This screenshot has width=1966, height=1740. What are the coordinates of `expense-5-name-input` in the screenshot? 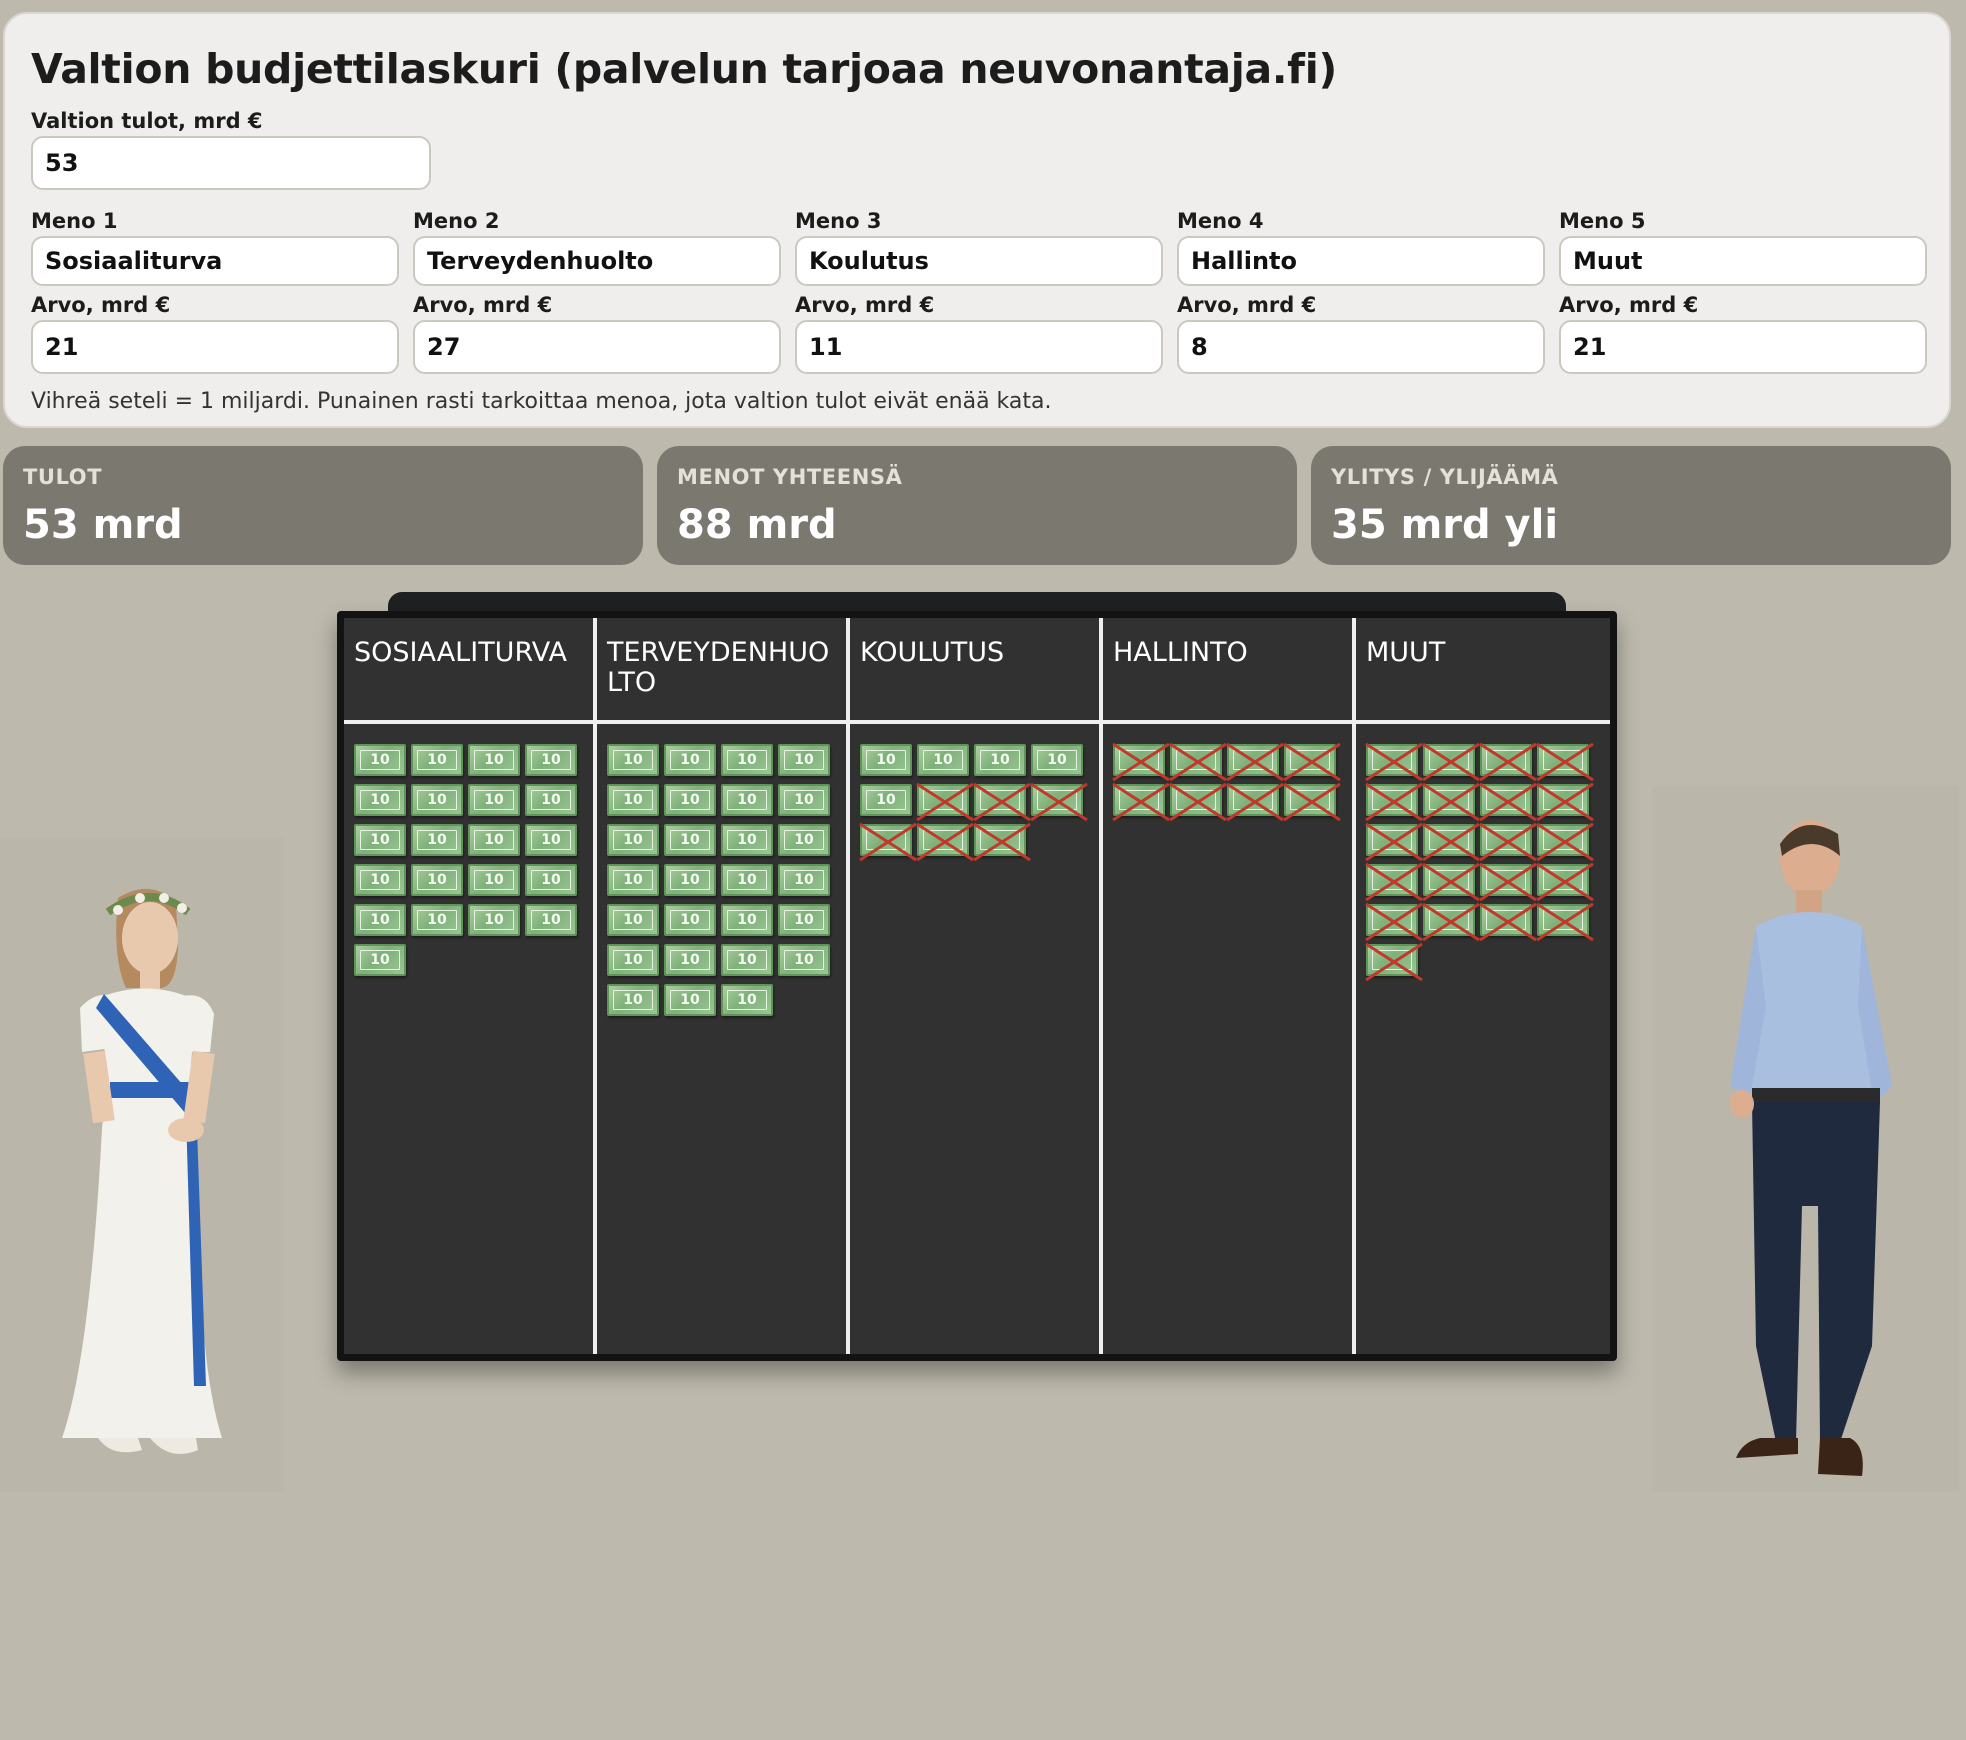 It's located at (1743, 261).